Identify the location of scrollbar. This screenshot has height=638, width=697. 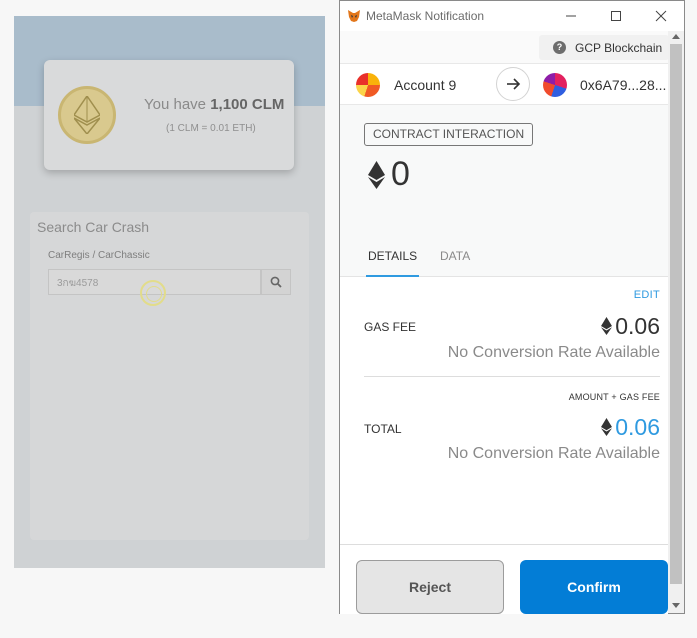
(676, 322).